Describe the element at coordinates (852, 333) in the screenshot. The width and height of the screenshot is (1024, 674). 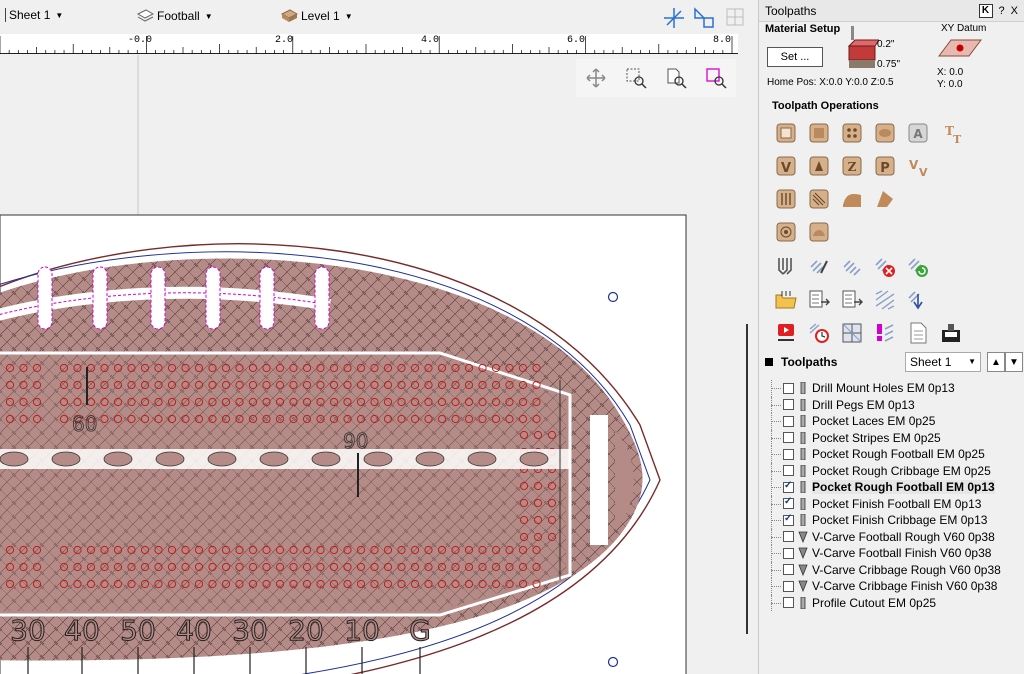
I see `toolpath-grid-button` at that location.